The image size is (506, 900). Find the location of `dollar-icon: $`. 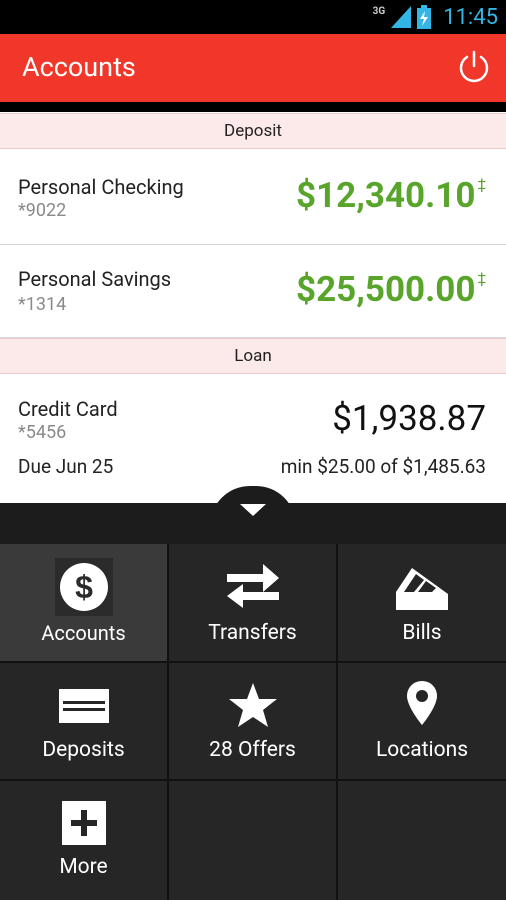

dollar-icon: $ is located at coordinates (83, 587).